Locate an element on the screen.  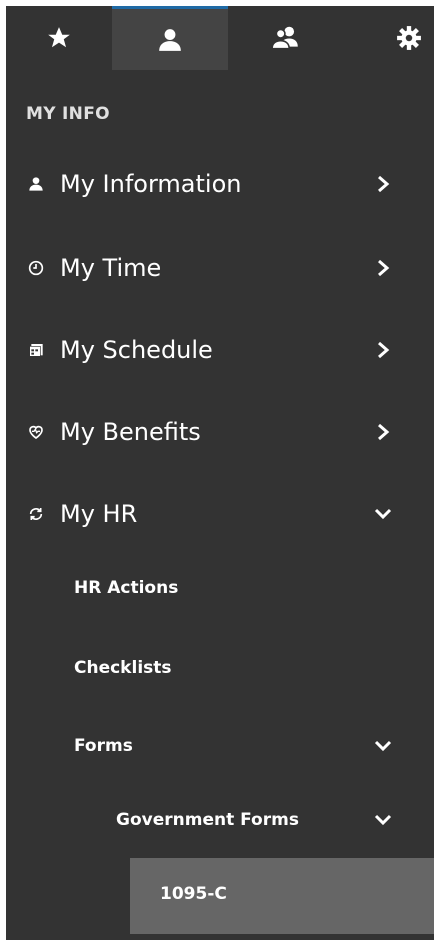
users-icon is located at coordinates (284, 38).